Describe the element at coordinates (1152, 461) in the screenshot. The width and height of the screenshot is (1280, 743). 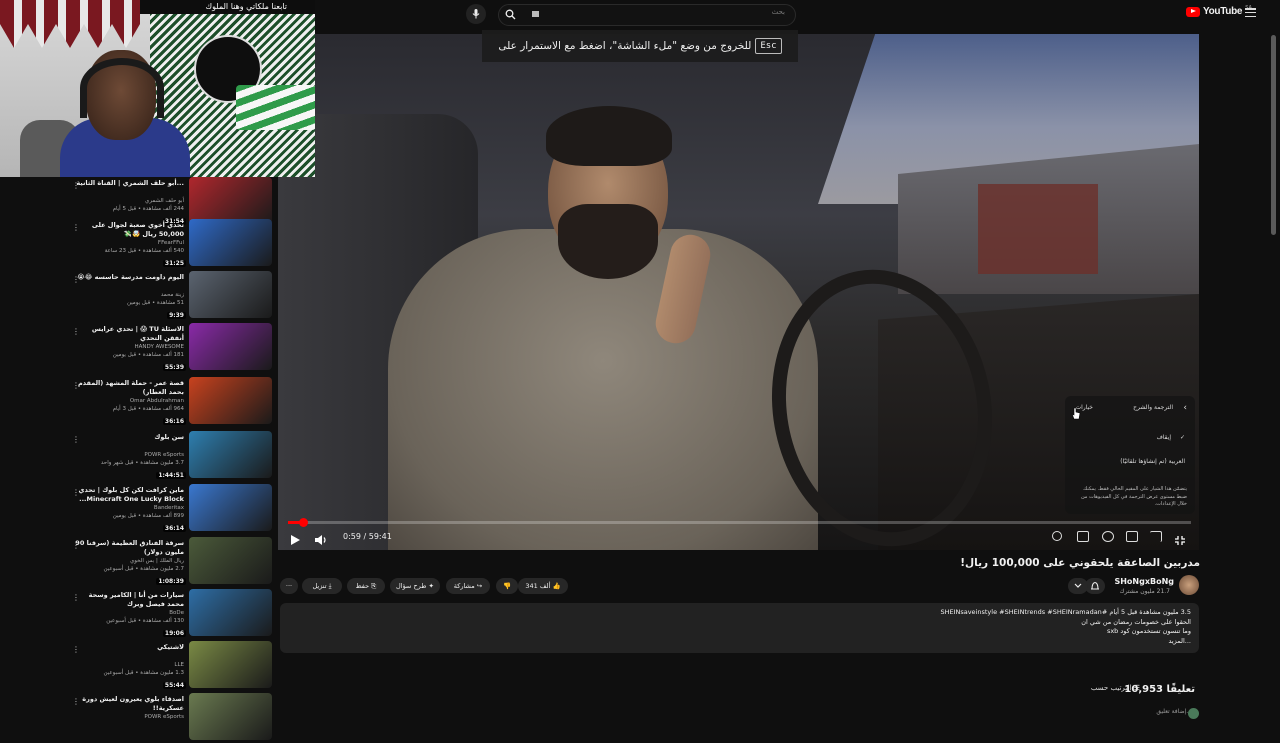
I see `captions-auto-arabic-option: العربية (تم إنشاؤها تلقائيًا)` at that location.